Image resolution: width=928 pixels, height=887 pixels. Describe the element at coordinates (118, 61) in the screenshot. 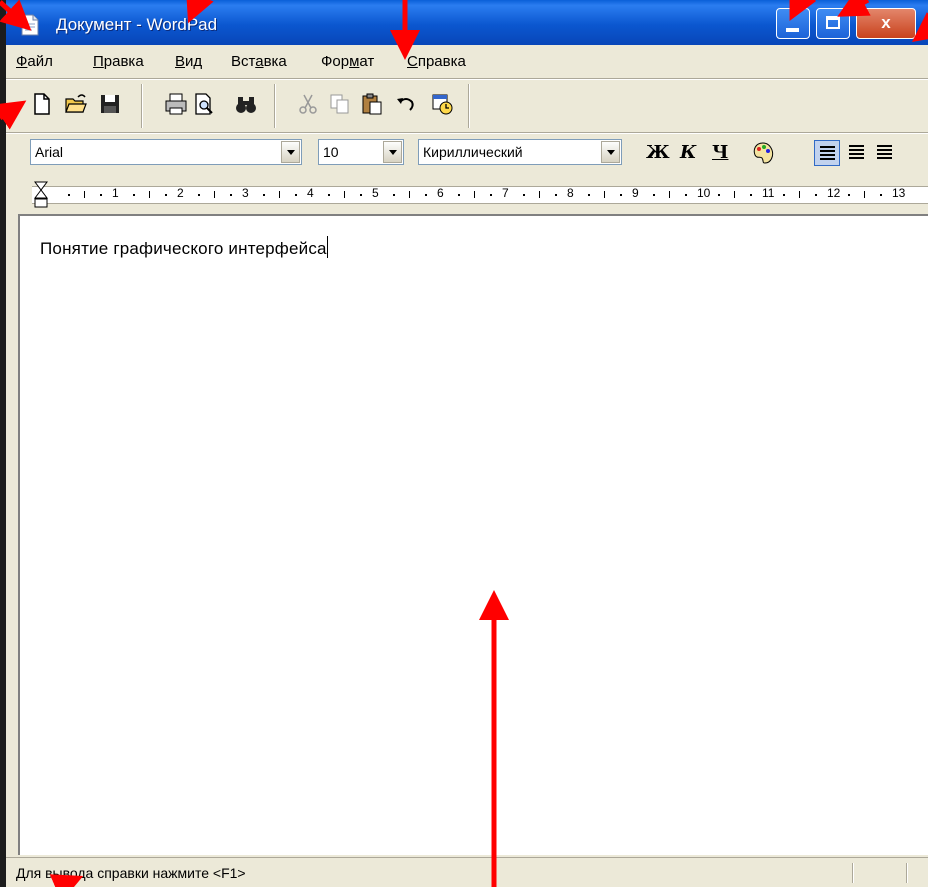

I see `menu-edit: Правка` at that location.